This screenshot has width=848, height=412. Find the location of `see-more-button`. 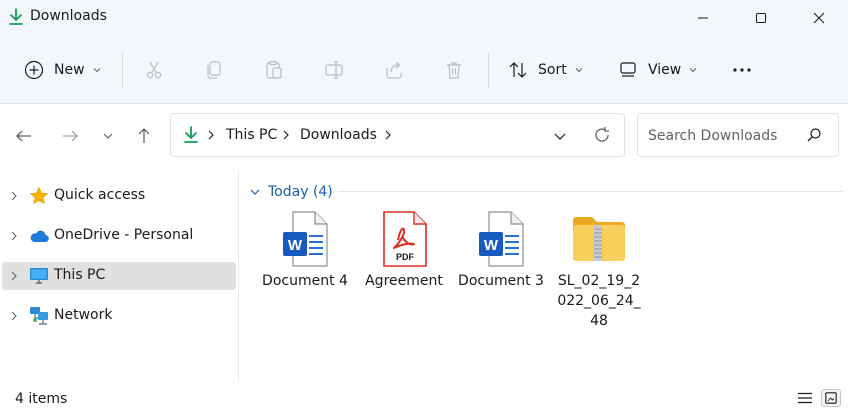

see-more-button is located at coordinates (742, 70).